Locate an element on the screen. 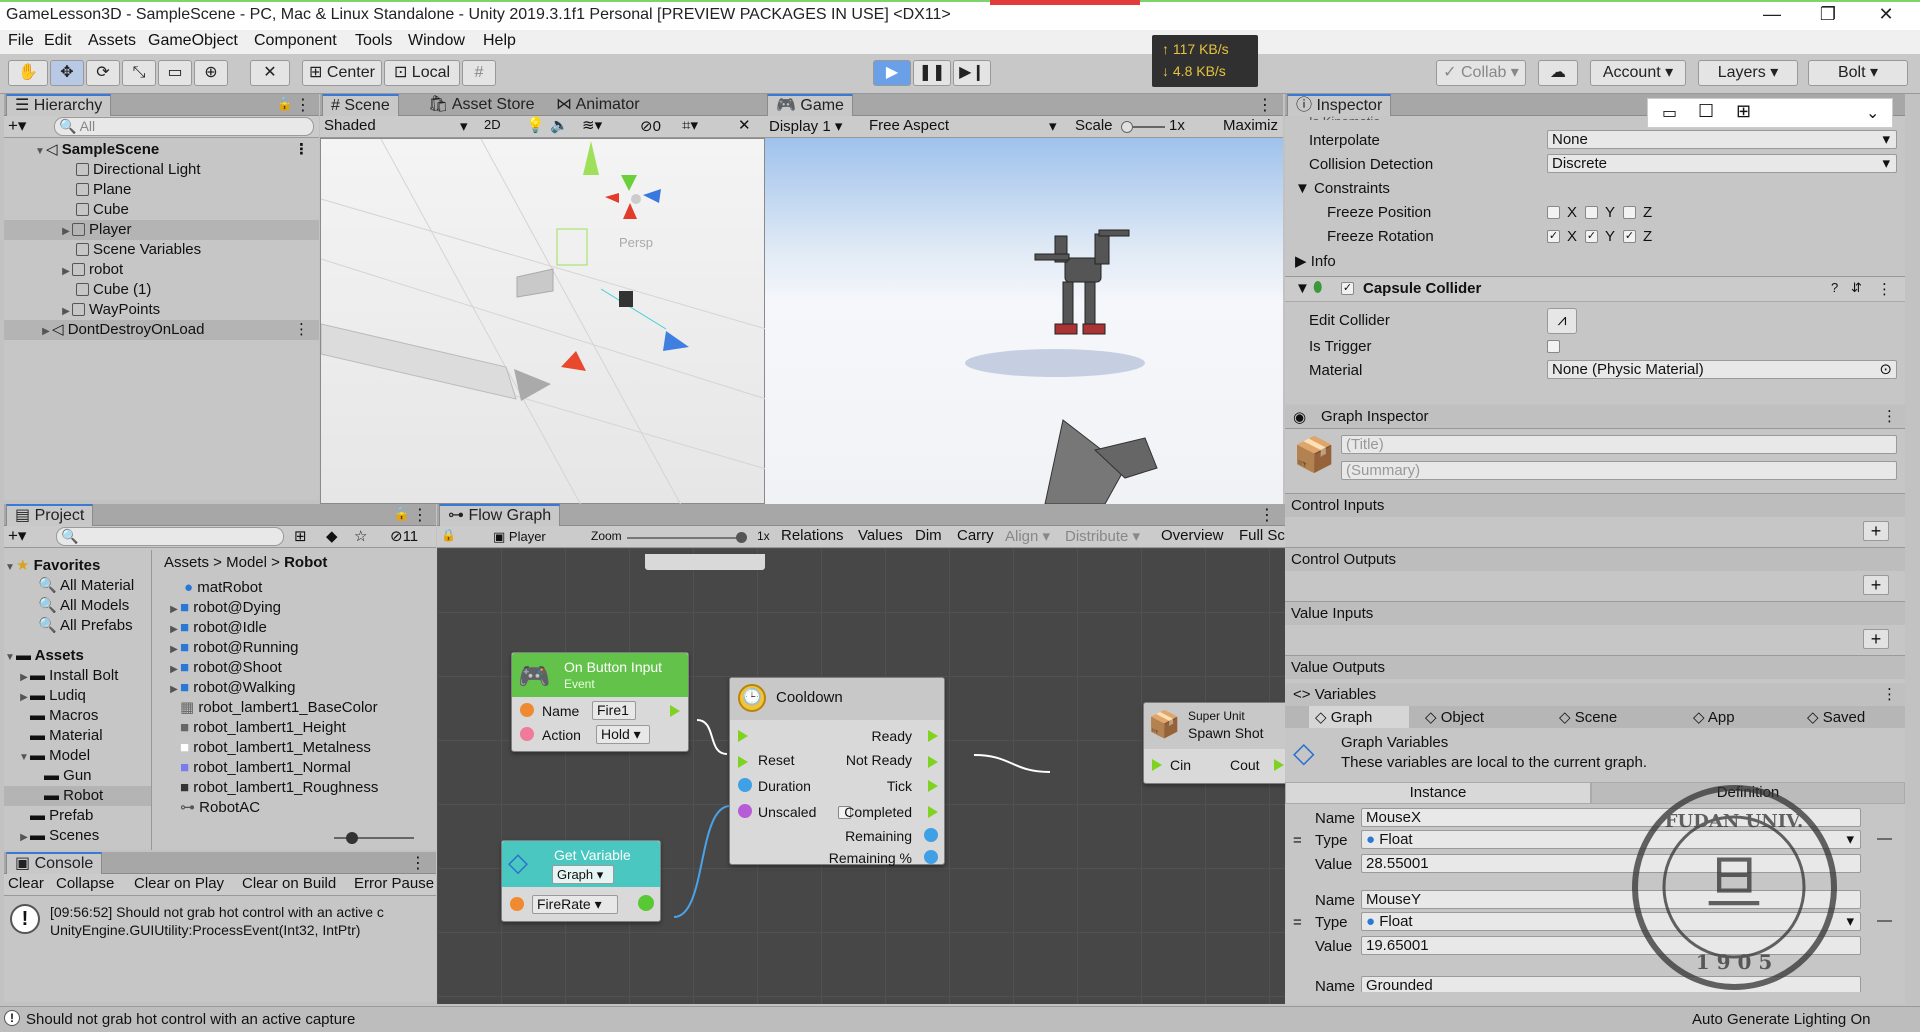 The width and height of the screenshot is (1920, 1032). cout-output-port is located at coordinates (1279, 765).